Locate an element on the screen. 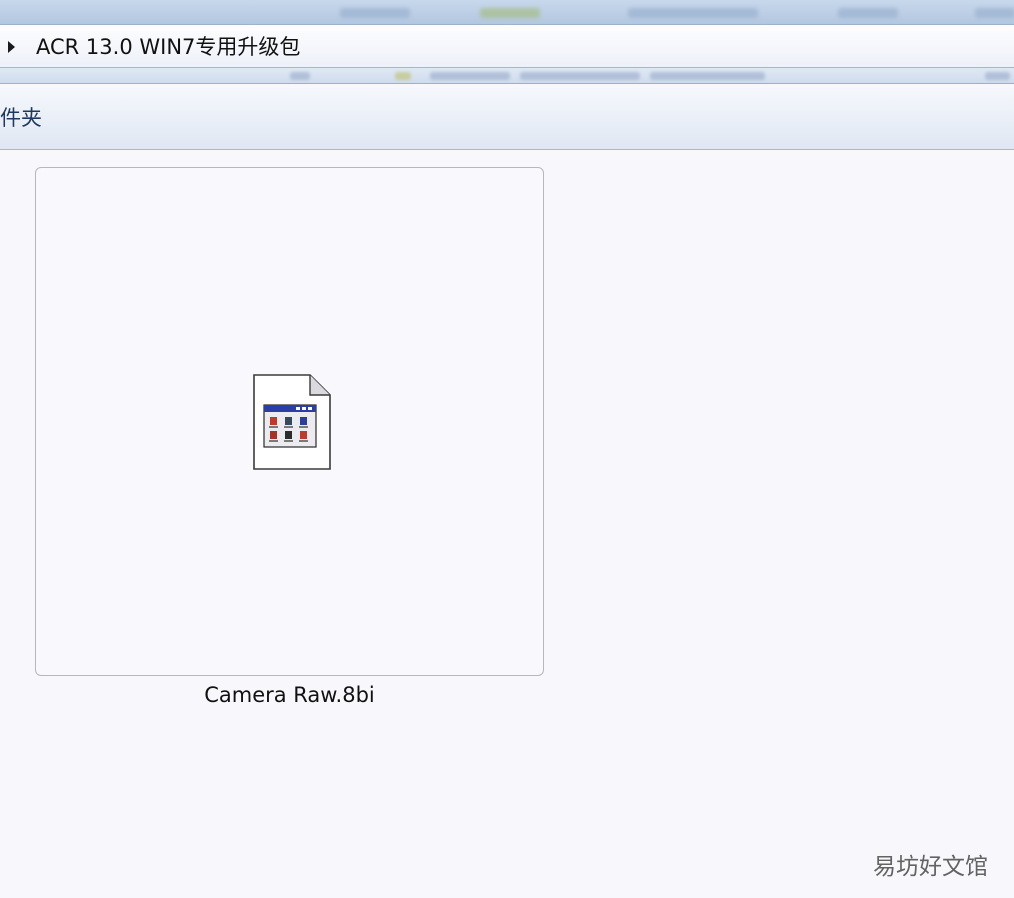 The image size is (1014, 898). watermark: 易坊好文馆 is located at coordinates (930, 867).